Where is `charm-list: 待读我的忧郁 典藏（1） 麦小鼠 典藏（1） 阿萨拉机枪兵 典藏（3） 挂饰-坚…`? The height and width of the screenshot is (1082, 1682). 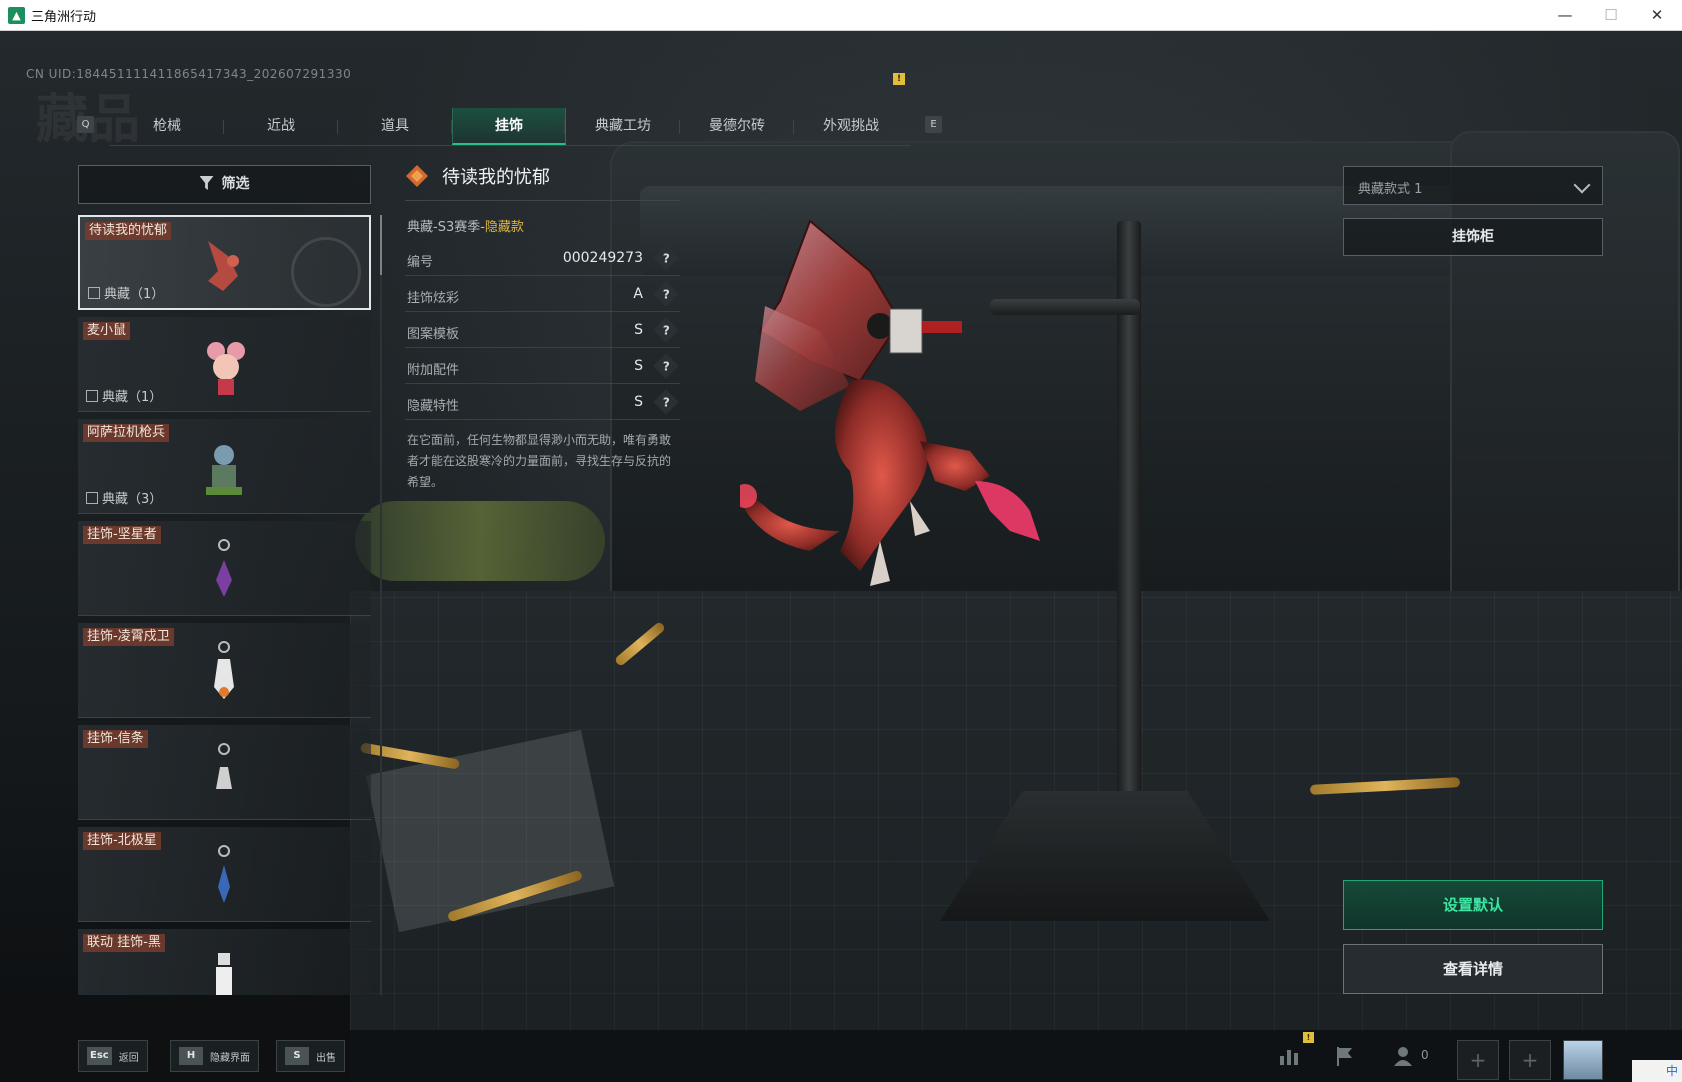
charm-list: 待读我的忧郁 典藏（1） 麦小鼠 典藏（1） 阿萨拉机枪兵 典藏（3） 挂饰-坚… is located at coordinates (224, 605).